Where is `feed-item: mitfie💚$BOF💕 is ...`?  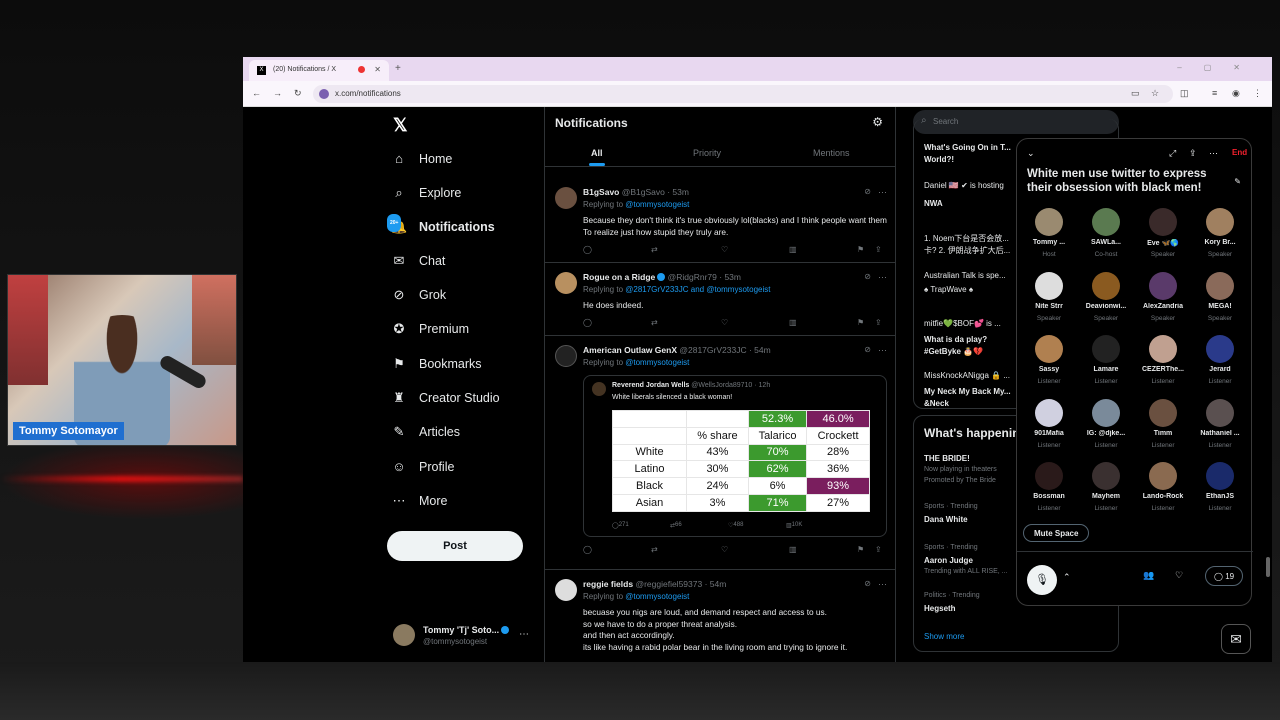
feed-item: mitfie💚$BOF💕 is ... is located at coordinates (962, 323).